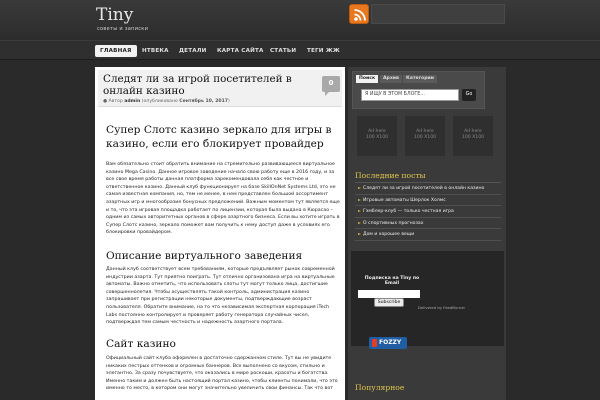 This screenshot has width=600, height=400. I want to click on meta-prefix: Автор, so click(115, 101).